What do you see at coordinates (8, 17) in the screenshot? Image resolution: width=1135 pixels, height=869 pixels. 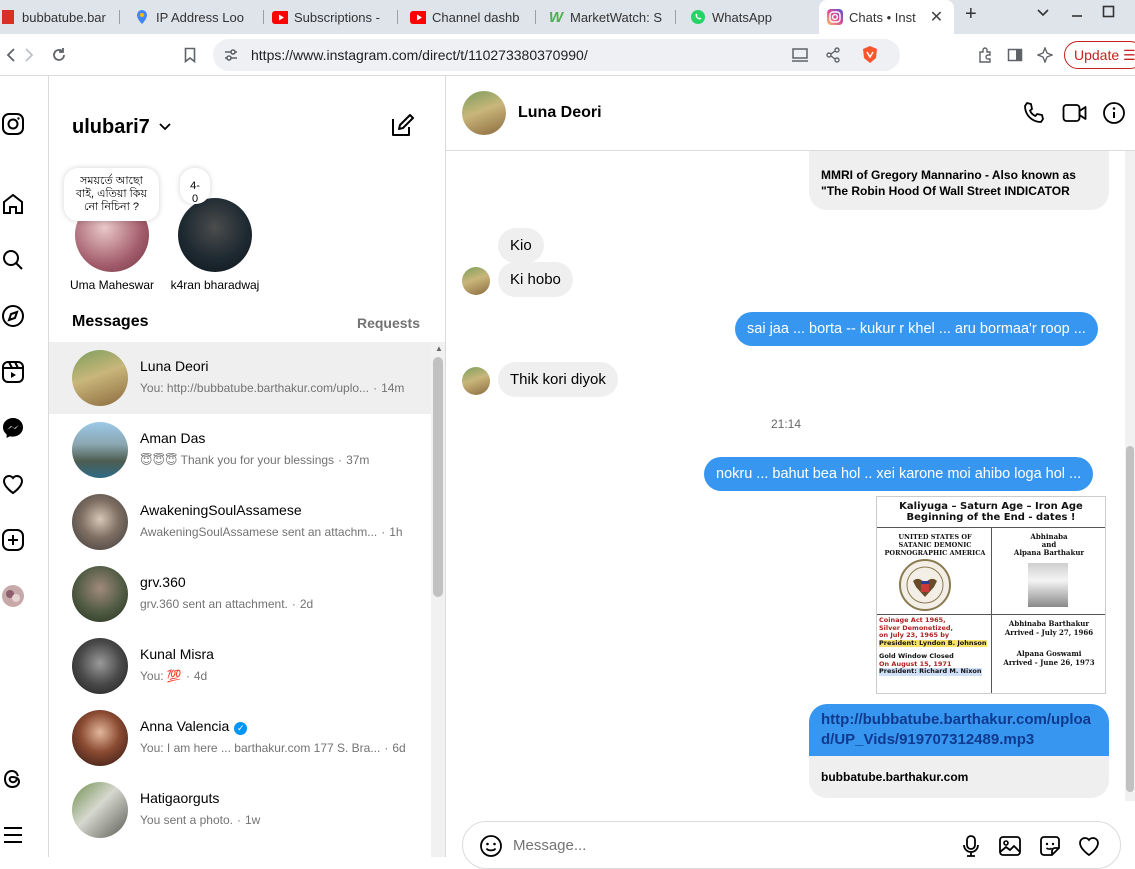 I see `bubbatube-favicon-icon` at bounding box center [8, 17].